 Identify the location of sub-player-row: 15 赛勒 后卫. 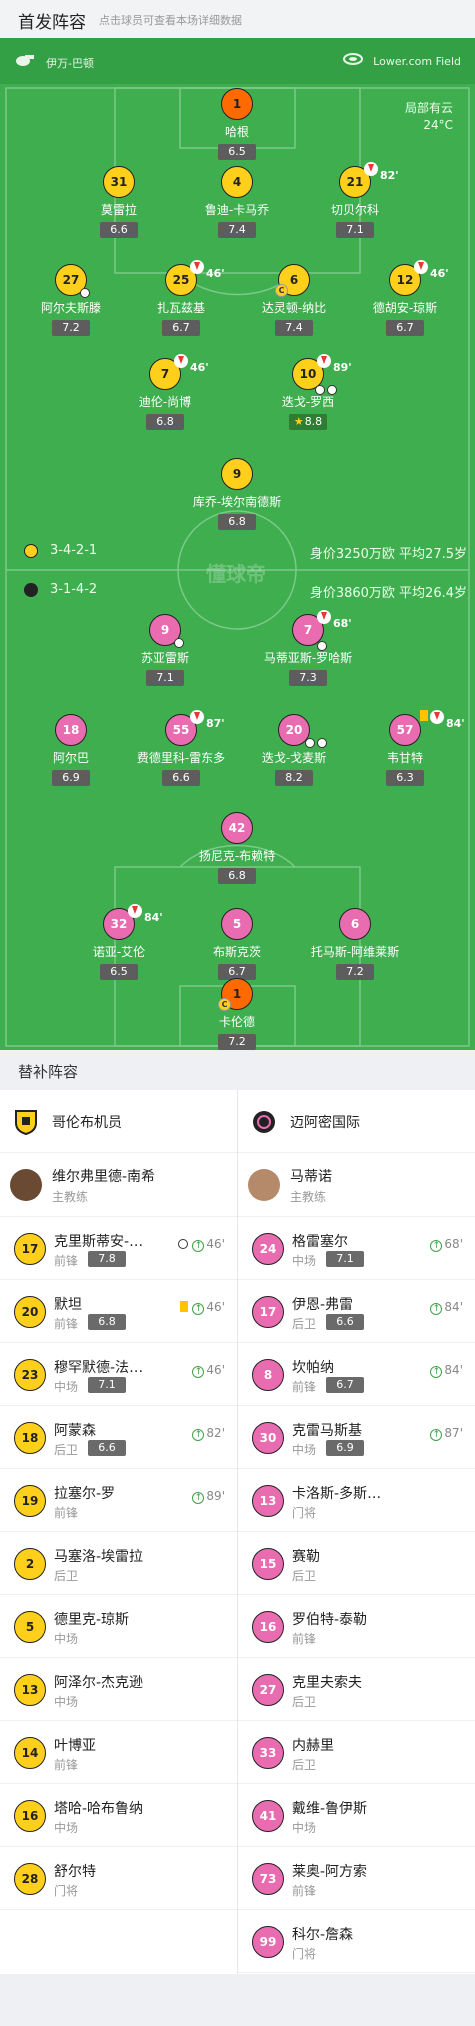
(356, 1563).